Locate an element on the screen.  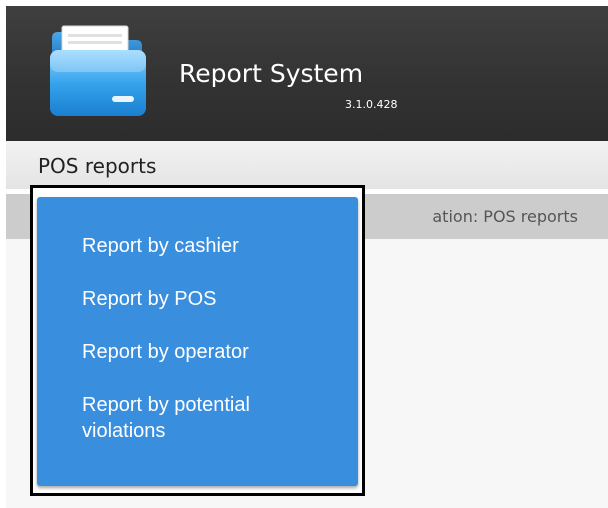
menu-item-report-by-potential-violations: Report by potential violations is located at coordinates (166, 418).